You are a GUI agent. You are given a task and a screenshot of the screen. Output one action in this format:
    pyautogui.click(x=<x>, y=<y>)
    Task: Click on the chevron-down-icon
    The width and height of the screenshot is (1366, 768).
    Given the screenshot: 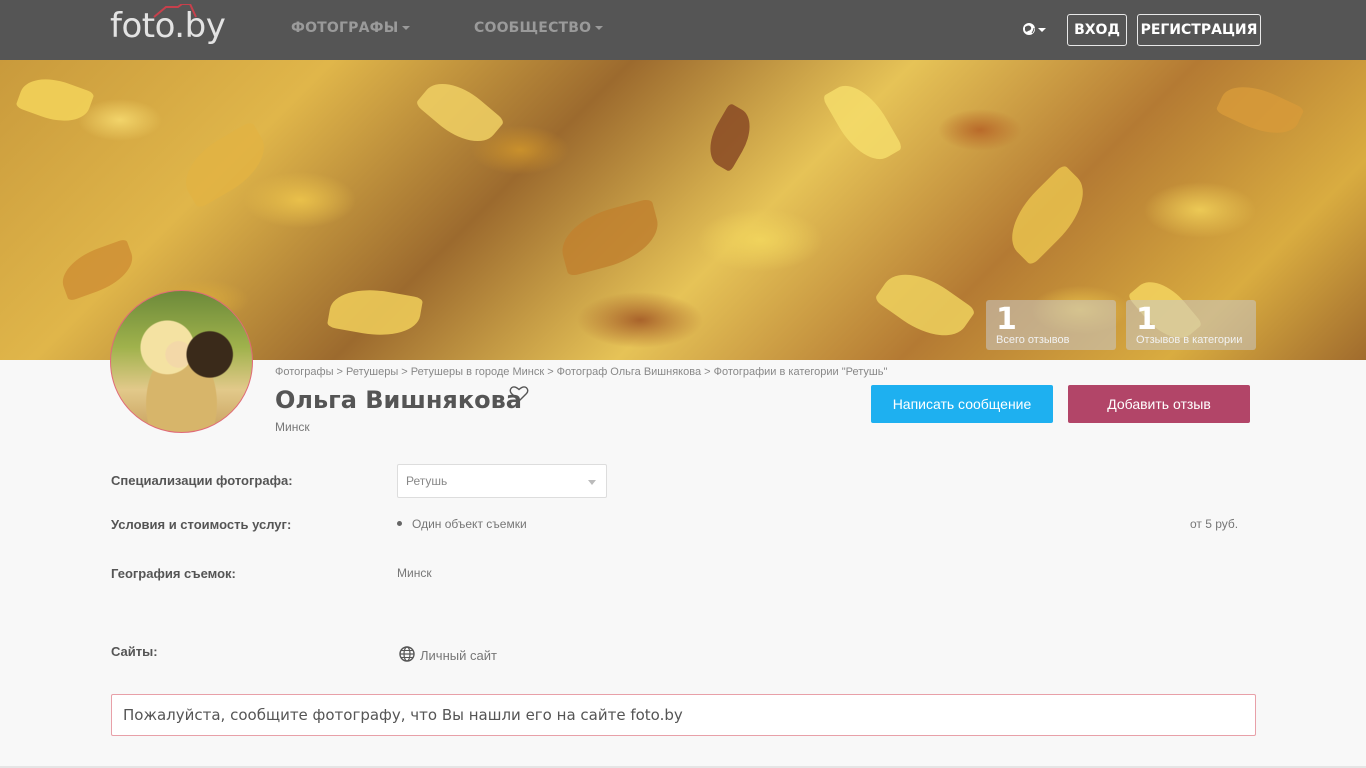 What is the action you would take?
    pyautogui.click(x=592, y=482)
    